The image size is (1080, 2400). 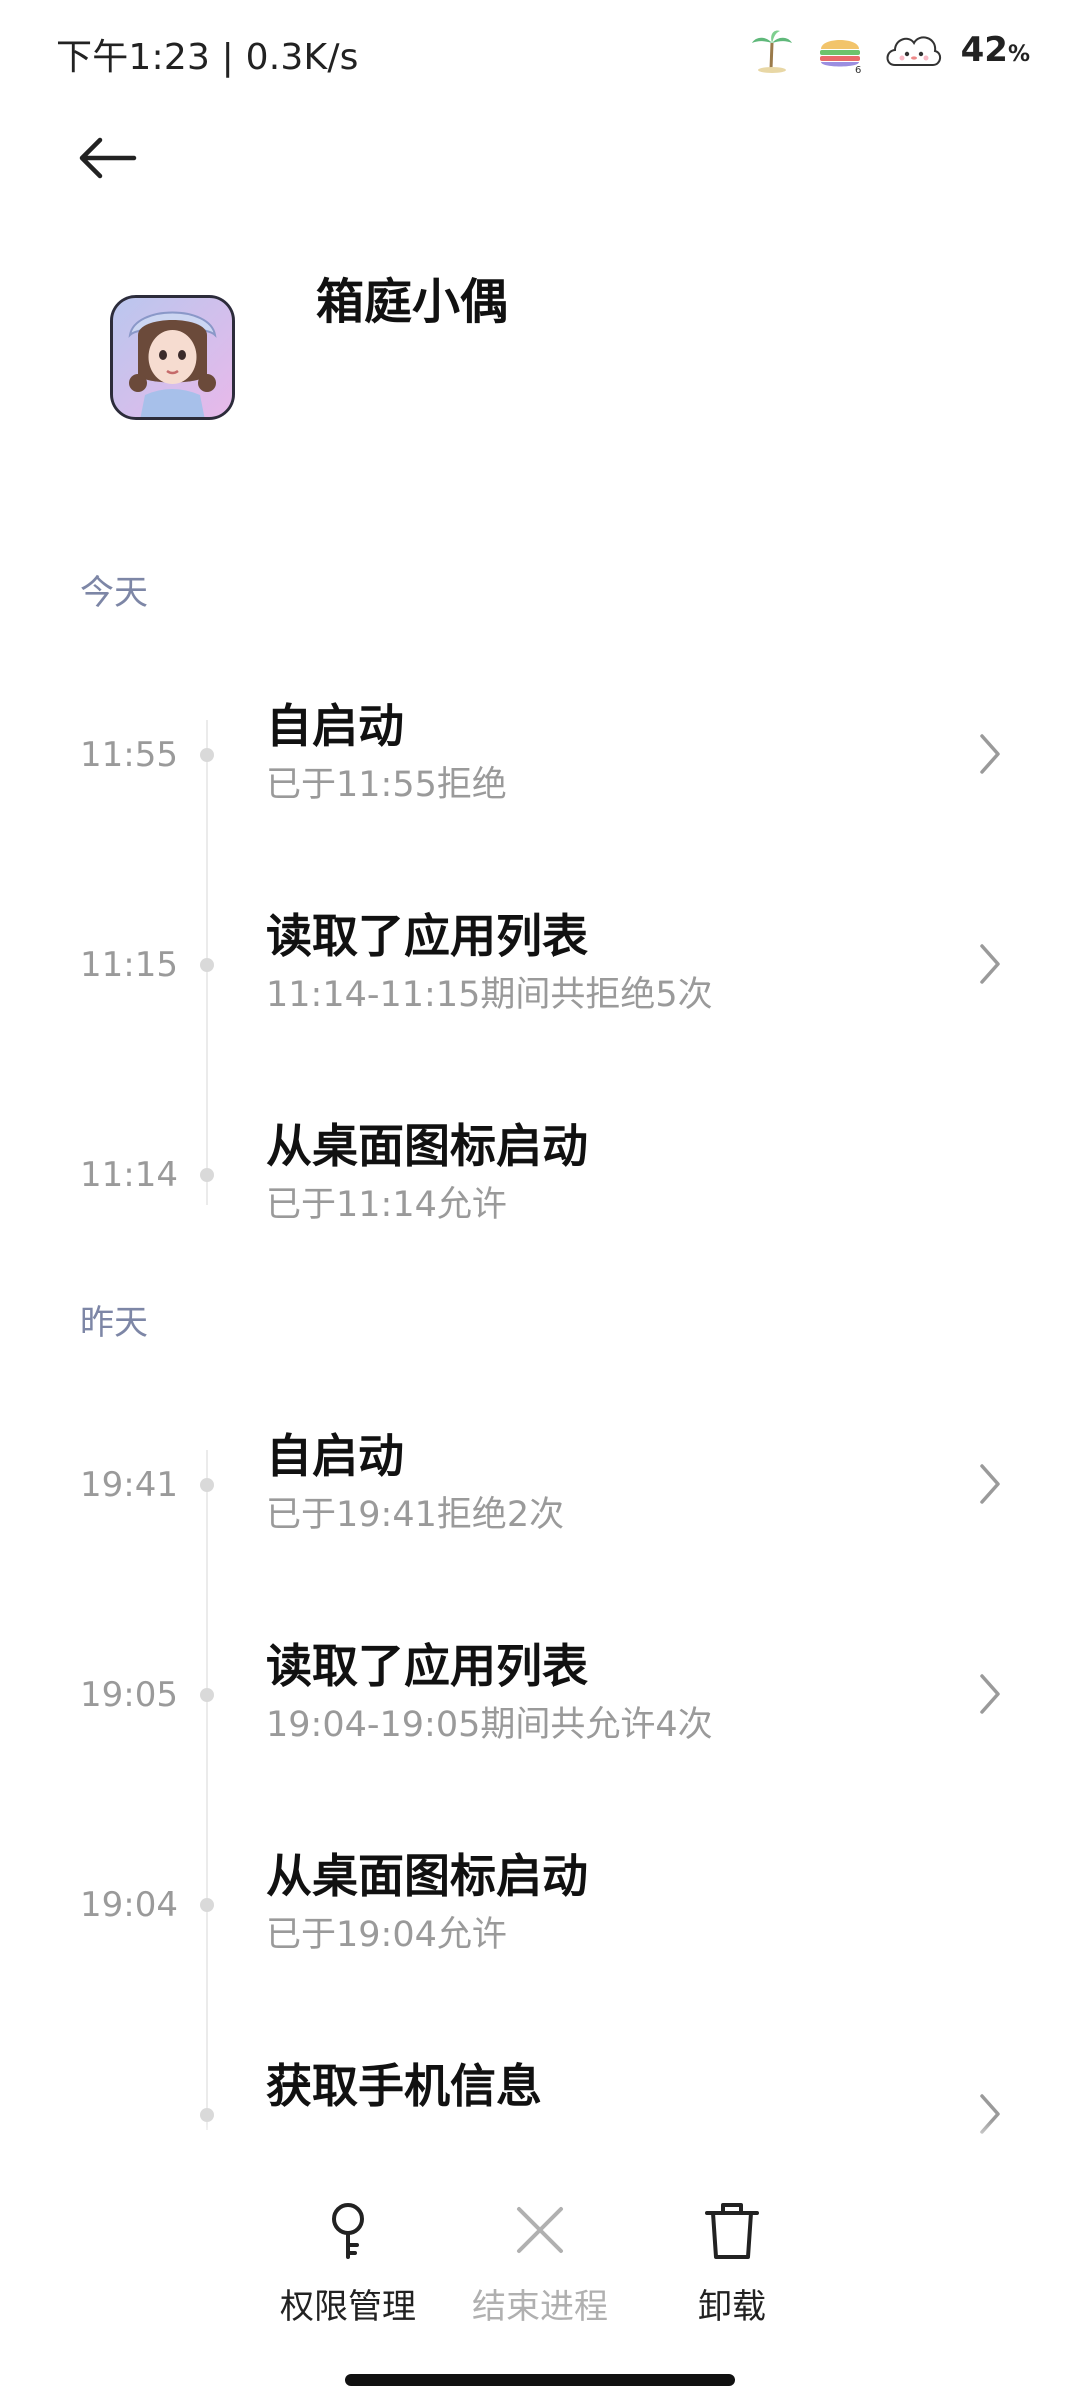 What do you see at coordinates (114, 593) in the screenshot?
I see `section-label-today: 今天` at bounding box center [114, 593].